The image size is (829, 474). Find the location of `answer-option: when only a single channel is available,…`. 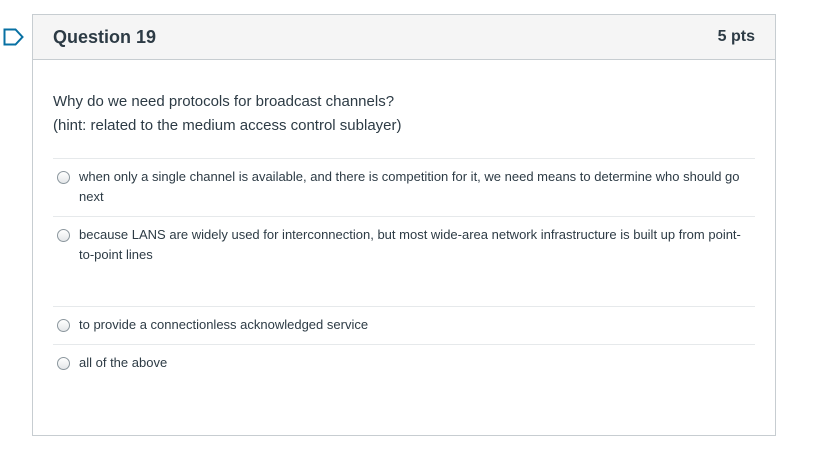

answer-option: when only a single channel is available,… is located at coordinates (404, 188).